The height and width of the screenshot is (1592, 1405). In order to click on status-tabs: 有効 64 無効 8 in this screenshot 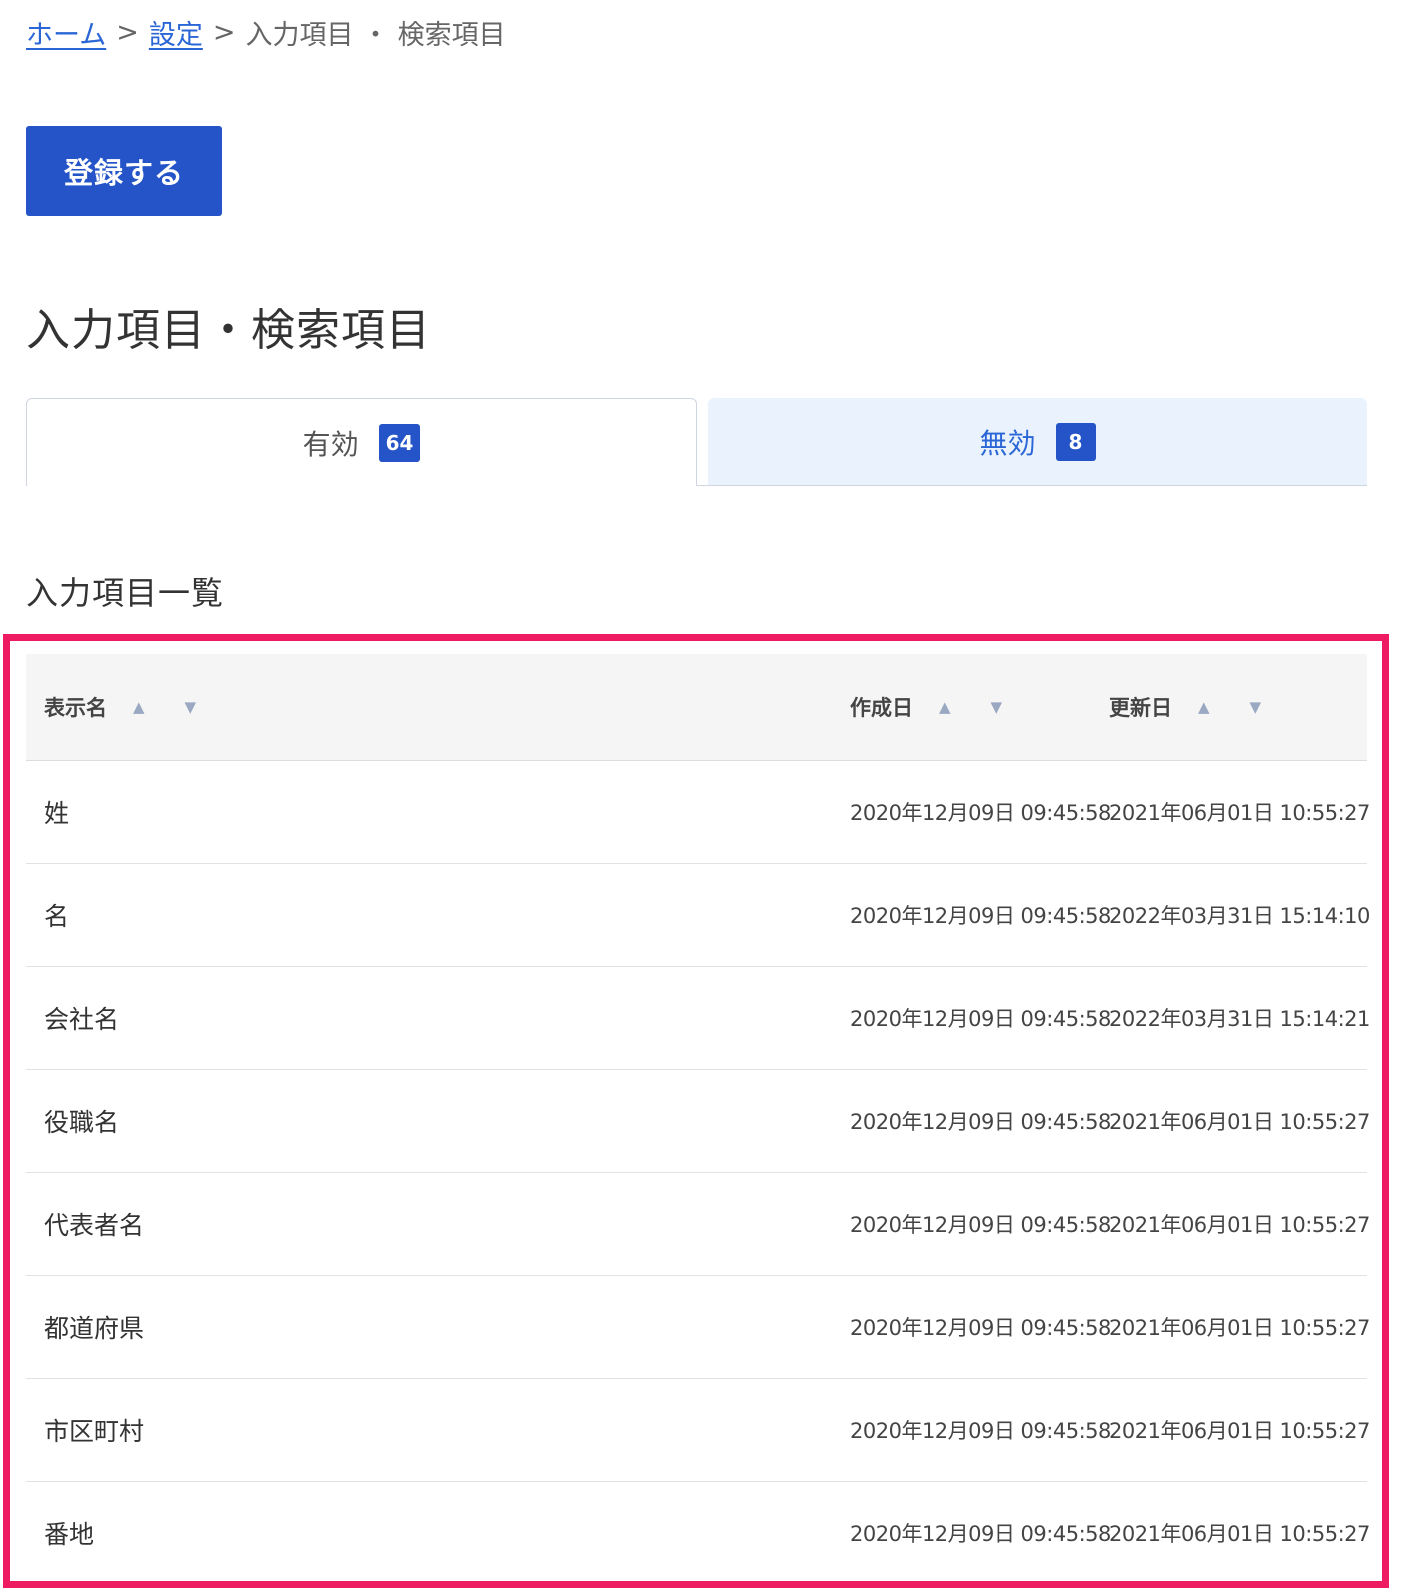, I will do `click(696, 442)`.